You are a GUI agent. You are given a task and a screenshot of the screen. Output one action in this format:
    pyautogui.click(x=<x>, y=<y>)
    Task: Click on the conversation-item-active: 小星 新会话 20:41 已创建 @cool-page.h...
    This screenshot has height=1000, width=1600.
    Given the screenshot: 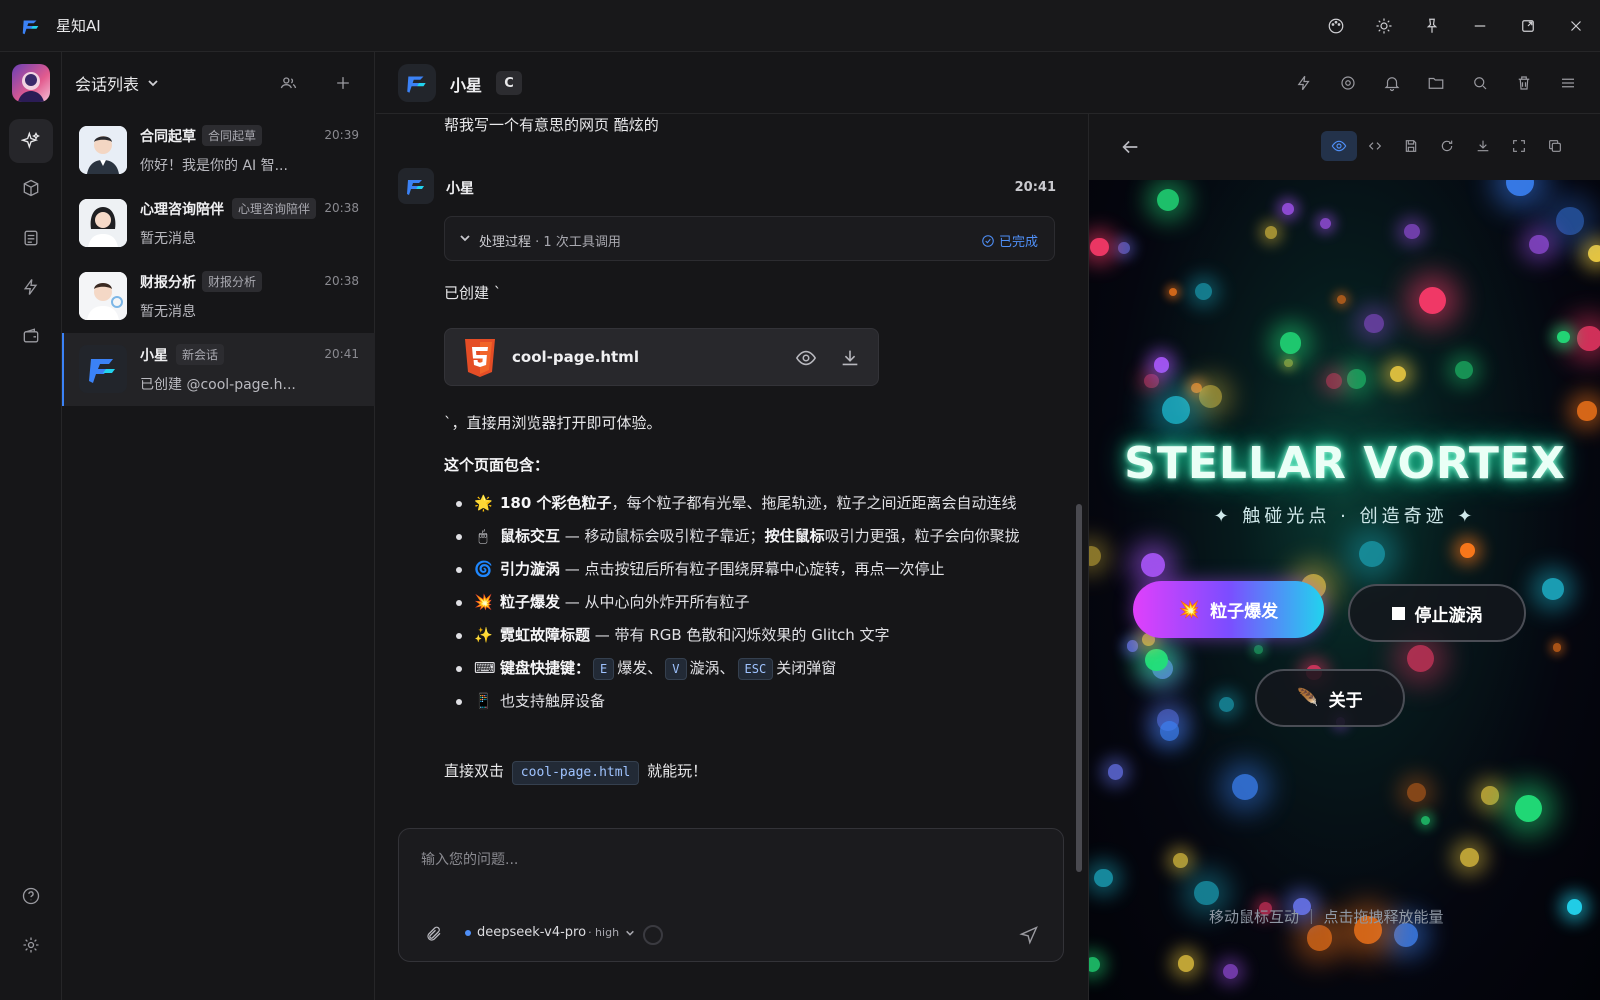 What is the action you would take?
    pyautogui.click(x=218, y=369)
    